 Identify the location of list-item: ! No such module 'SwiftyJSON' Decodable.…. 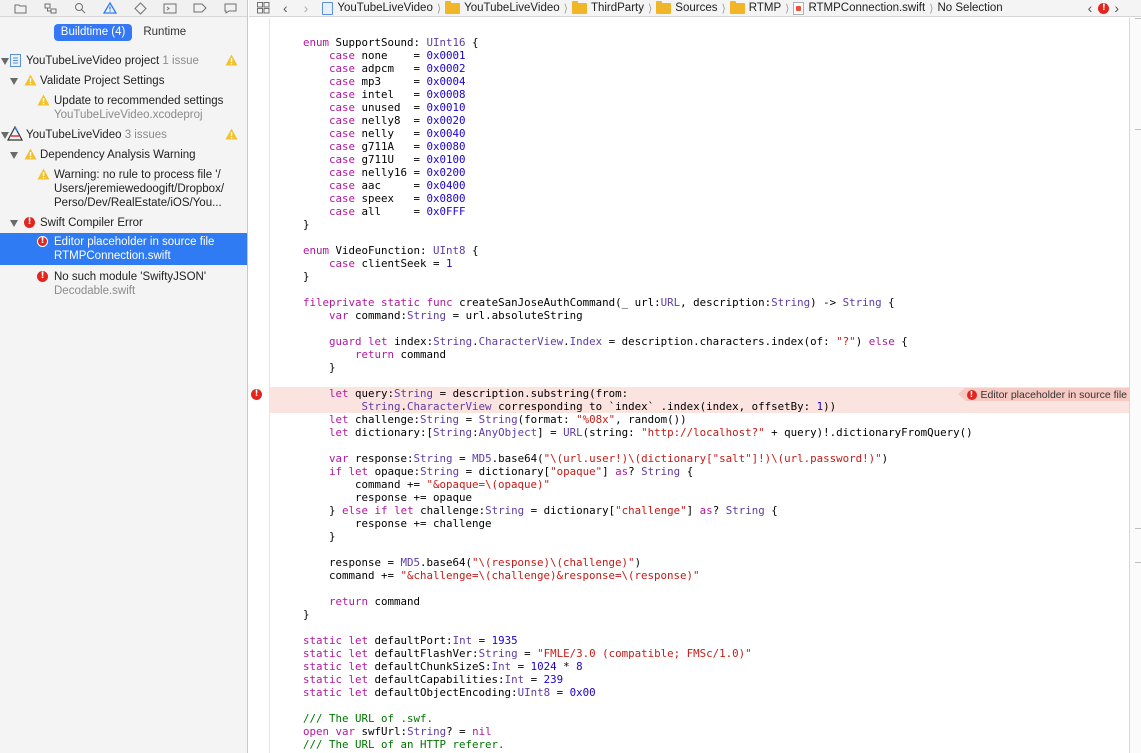
(123, 284).